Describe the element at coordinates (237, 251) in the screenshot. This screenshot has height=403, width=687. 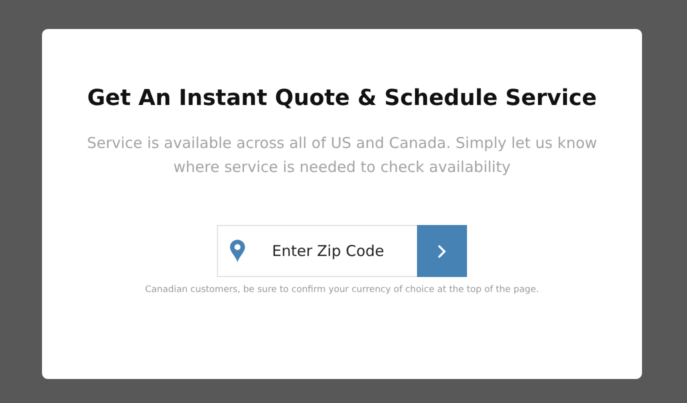
I see `map-pin-icon` at that location.